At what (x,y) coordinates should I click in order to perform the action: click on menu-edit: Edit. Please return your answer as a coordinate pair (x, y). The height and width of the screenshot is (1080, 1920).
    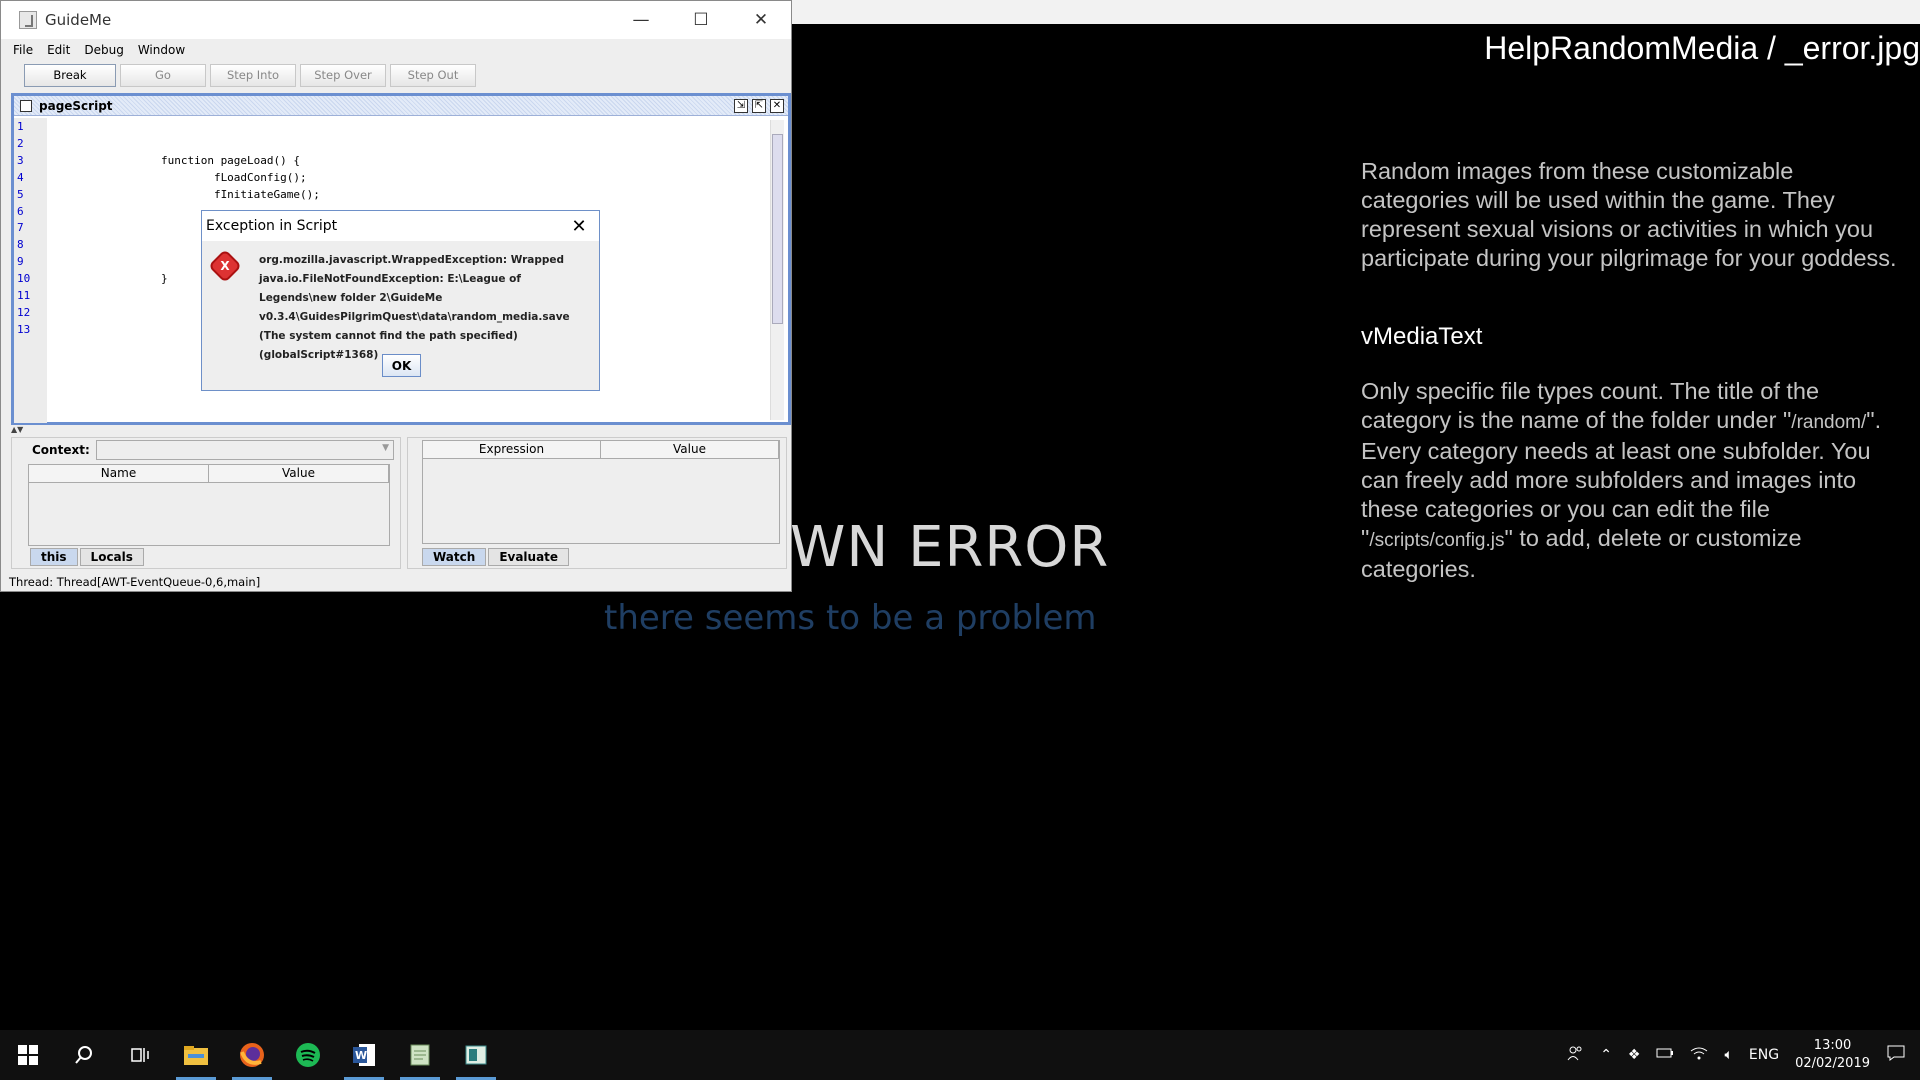
    Looking at the image, I should click on (58, 50).